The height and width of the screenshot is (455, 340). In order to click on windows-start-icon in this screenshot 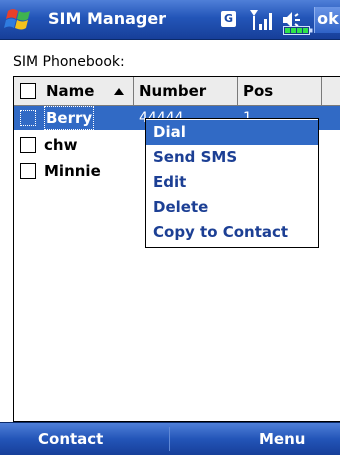, I will do `click(19, 19)`.